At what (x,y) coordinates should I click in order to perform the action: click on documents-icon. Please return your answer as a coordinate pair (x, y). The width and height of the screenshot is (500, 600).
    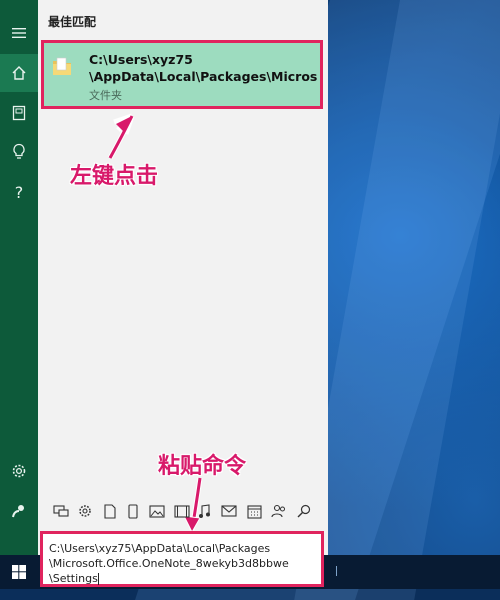
    Looking at the image, I should click on (19, 113).